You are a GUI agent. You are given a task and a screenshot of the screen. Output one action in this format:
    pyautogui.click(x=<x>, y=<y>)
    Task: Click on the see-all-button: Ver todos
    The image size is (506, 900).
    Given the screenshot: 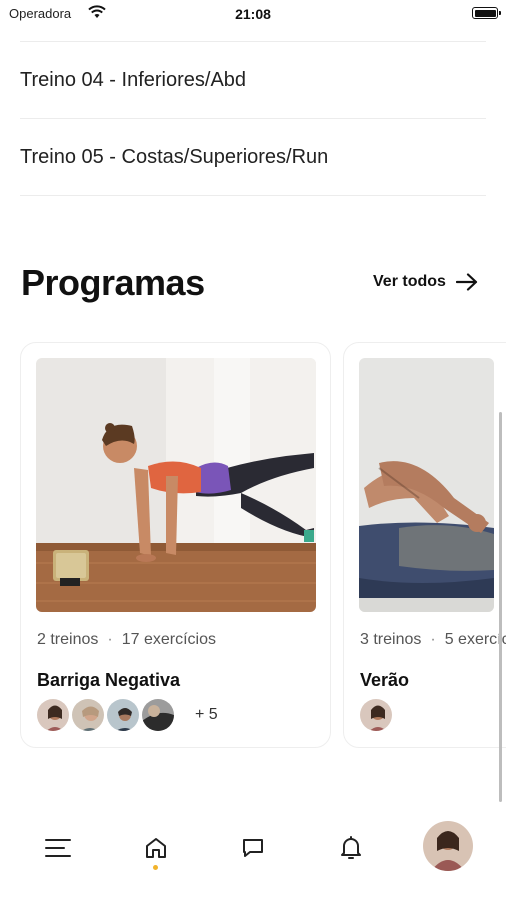 What is the action you would take?
    pyautogui.click(x=425, y=282)
    